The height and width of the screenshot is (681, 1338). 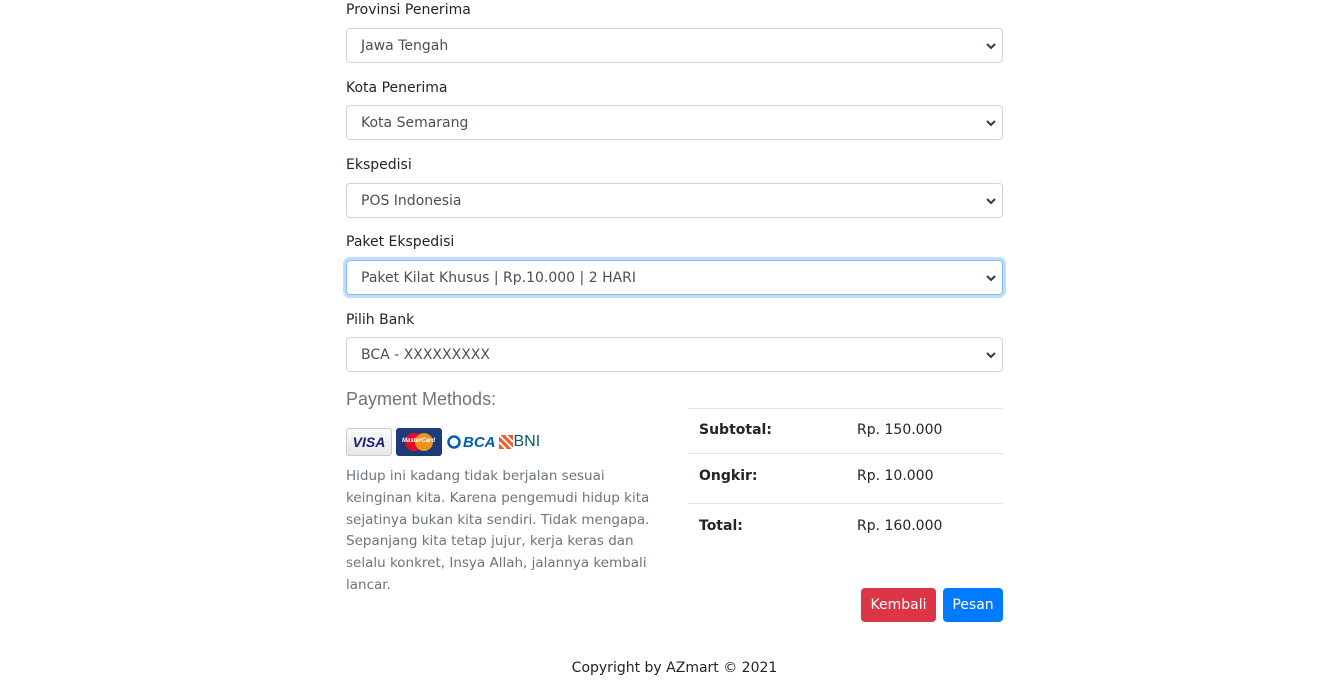 I want to click on footer-copyright: Copyright by AZmart © 2021, so click(x=674, y=668).